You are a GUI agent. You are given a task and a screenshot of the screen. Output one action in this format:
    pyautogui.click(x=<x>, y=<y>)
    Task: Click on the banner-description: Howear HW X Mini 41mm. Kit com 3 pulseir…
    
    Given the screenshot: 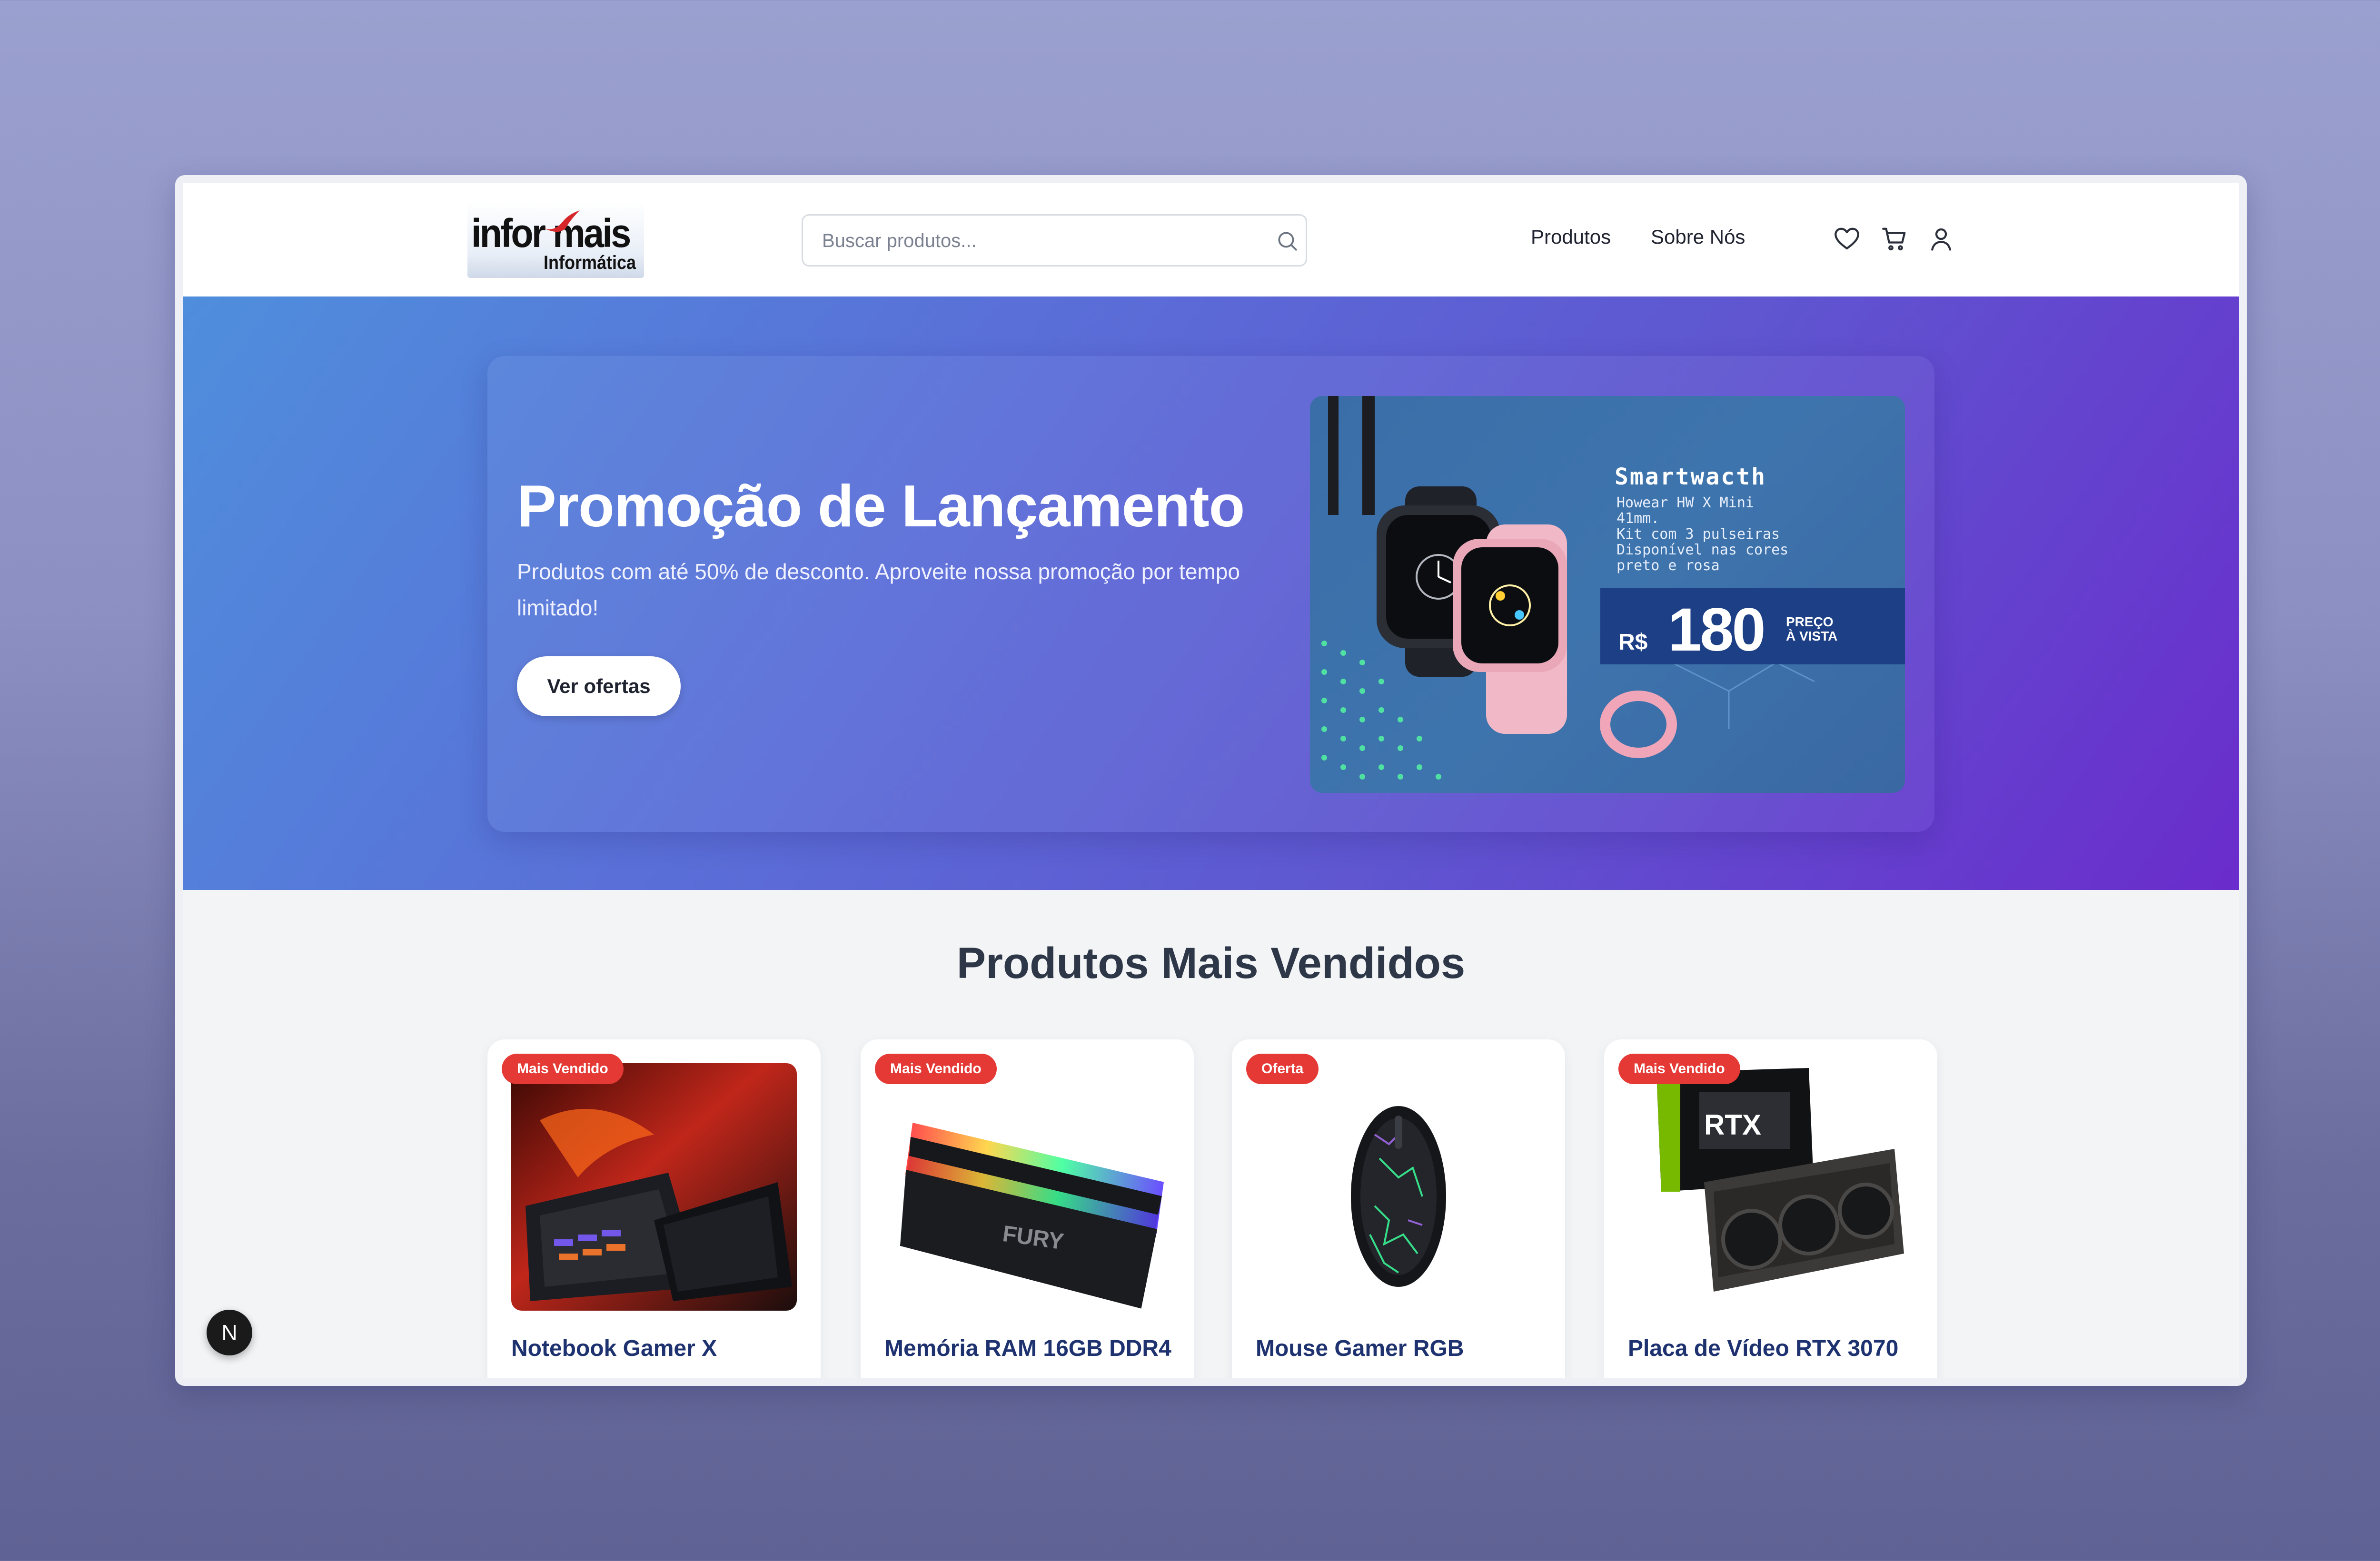 What is the action you would take?
    pyautogui.click(x=1702, y=534)
    